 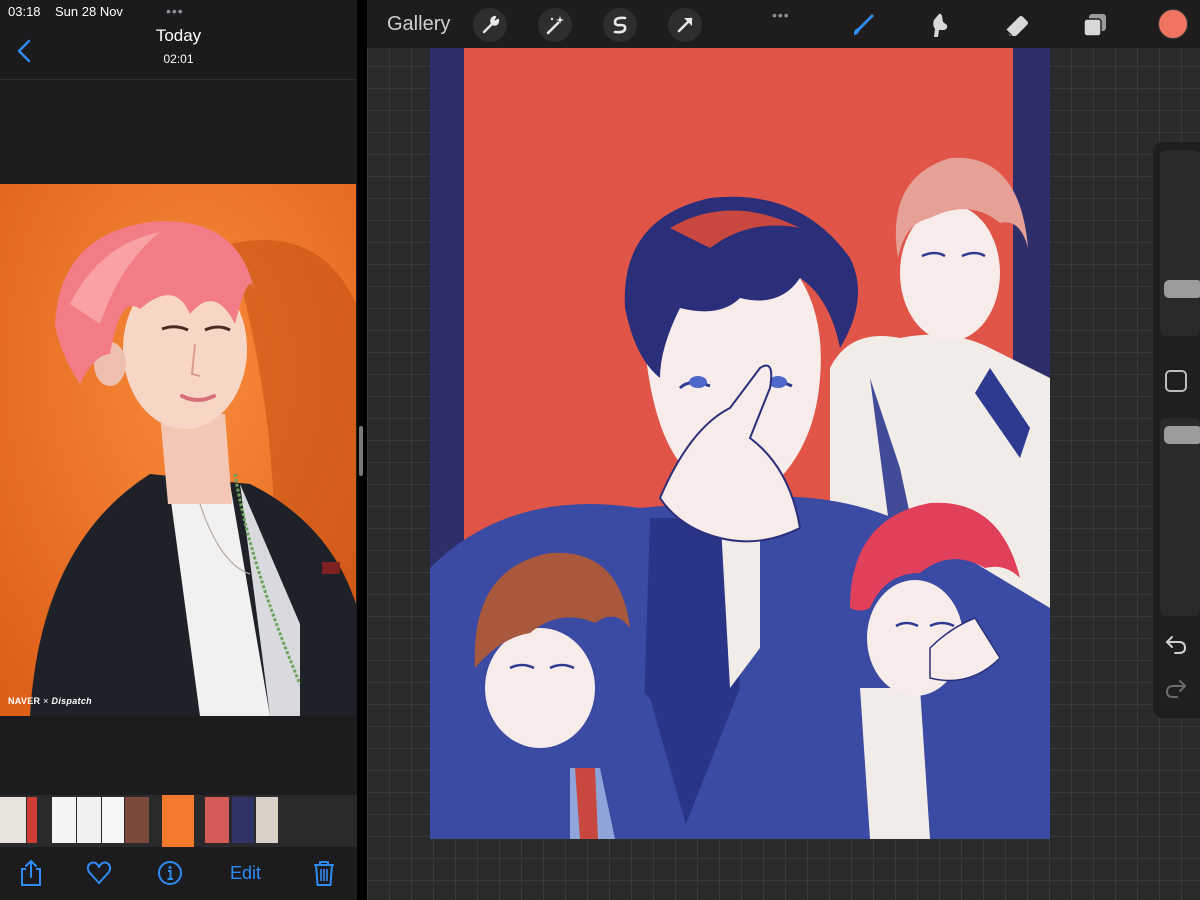 What do you see at coordinates (620, 25) in the screenshot?
I see `selection-icon` at bounding box center [620, 25].